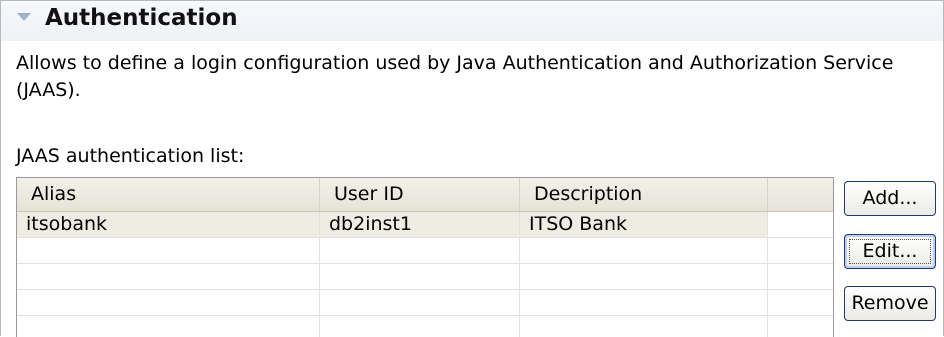  Describe the element at coordinates (420, 194) in the screenshot. I see `column-header-user-id: User ID` at that location.